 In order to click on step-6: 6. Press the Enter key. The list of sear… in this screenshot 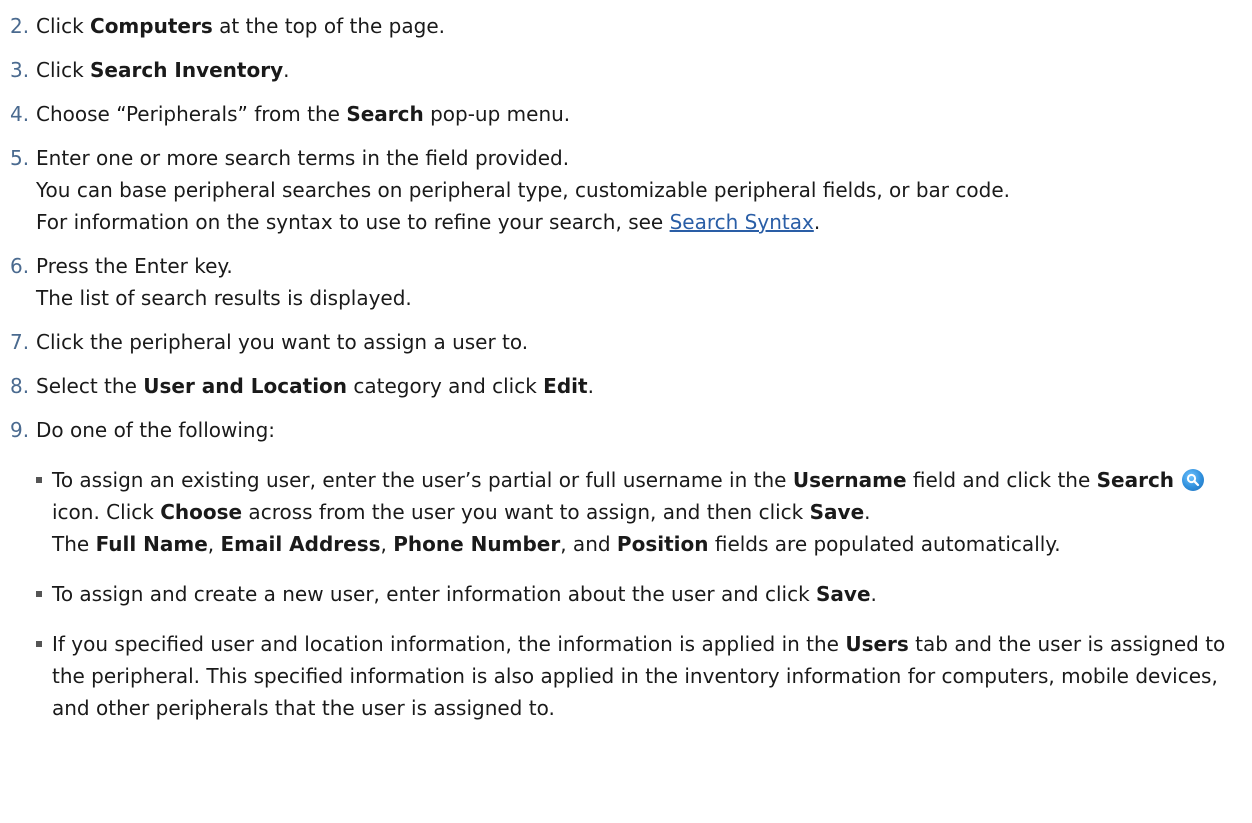, I will do `click(631, 282)`.